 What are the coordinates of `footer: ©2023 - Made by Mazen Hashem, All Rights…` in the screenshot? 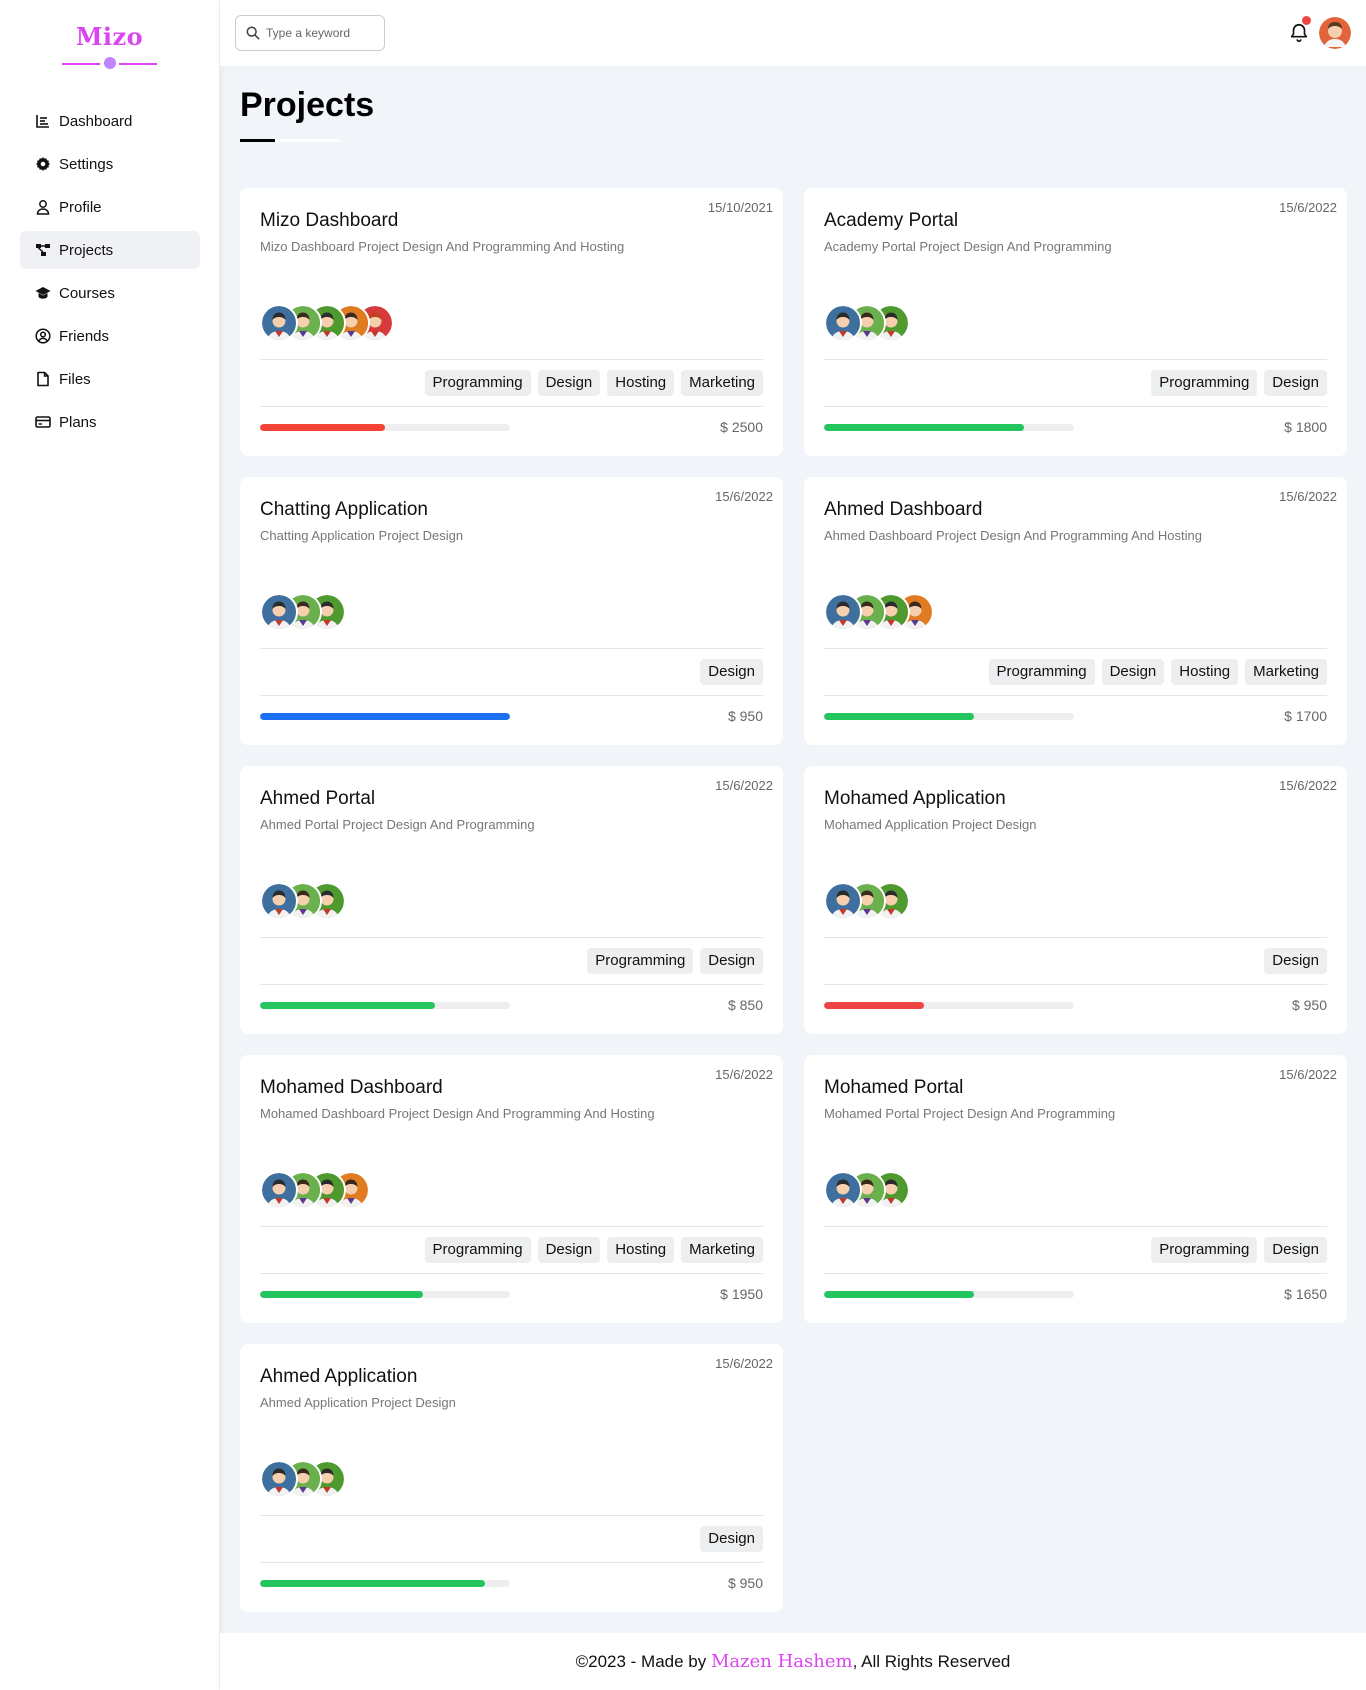 It's located at (793, 1661).